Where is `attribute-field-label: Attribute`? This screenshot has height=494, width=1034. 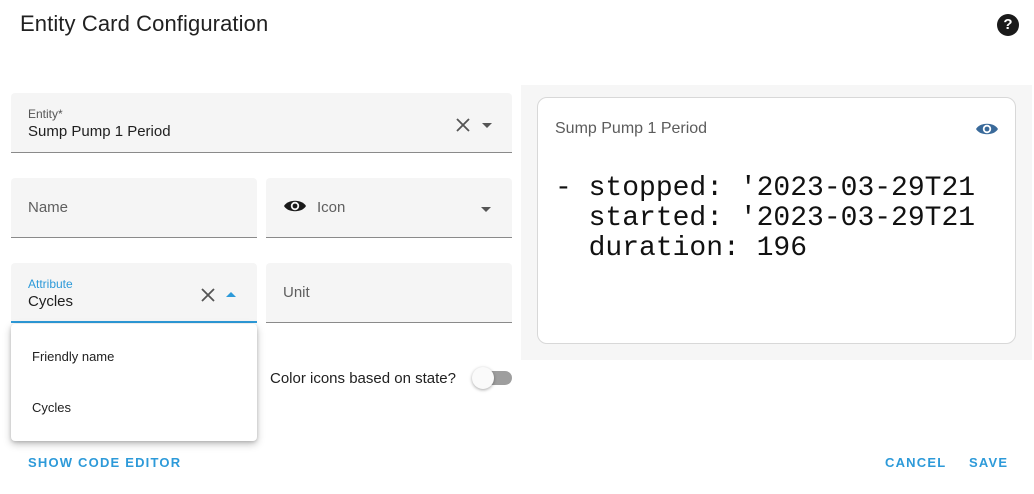 attribute-field-label: Attribute is located at coordinates (50, 284).